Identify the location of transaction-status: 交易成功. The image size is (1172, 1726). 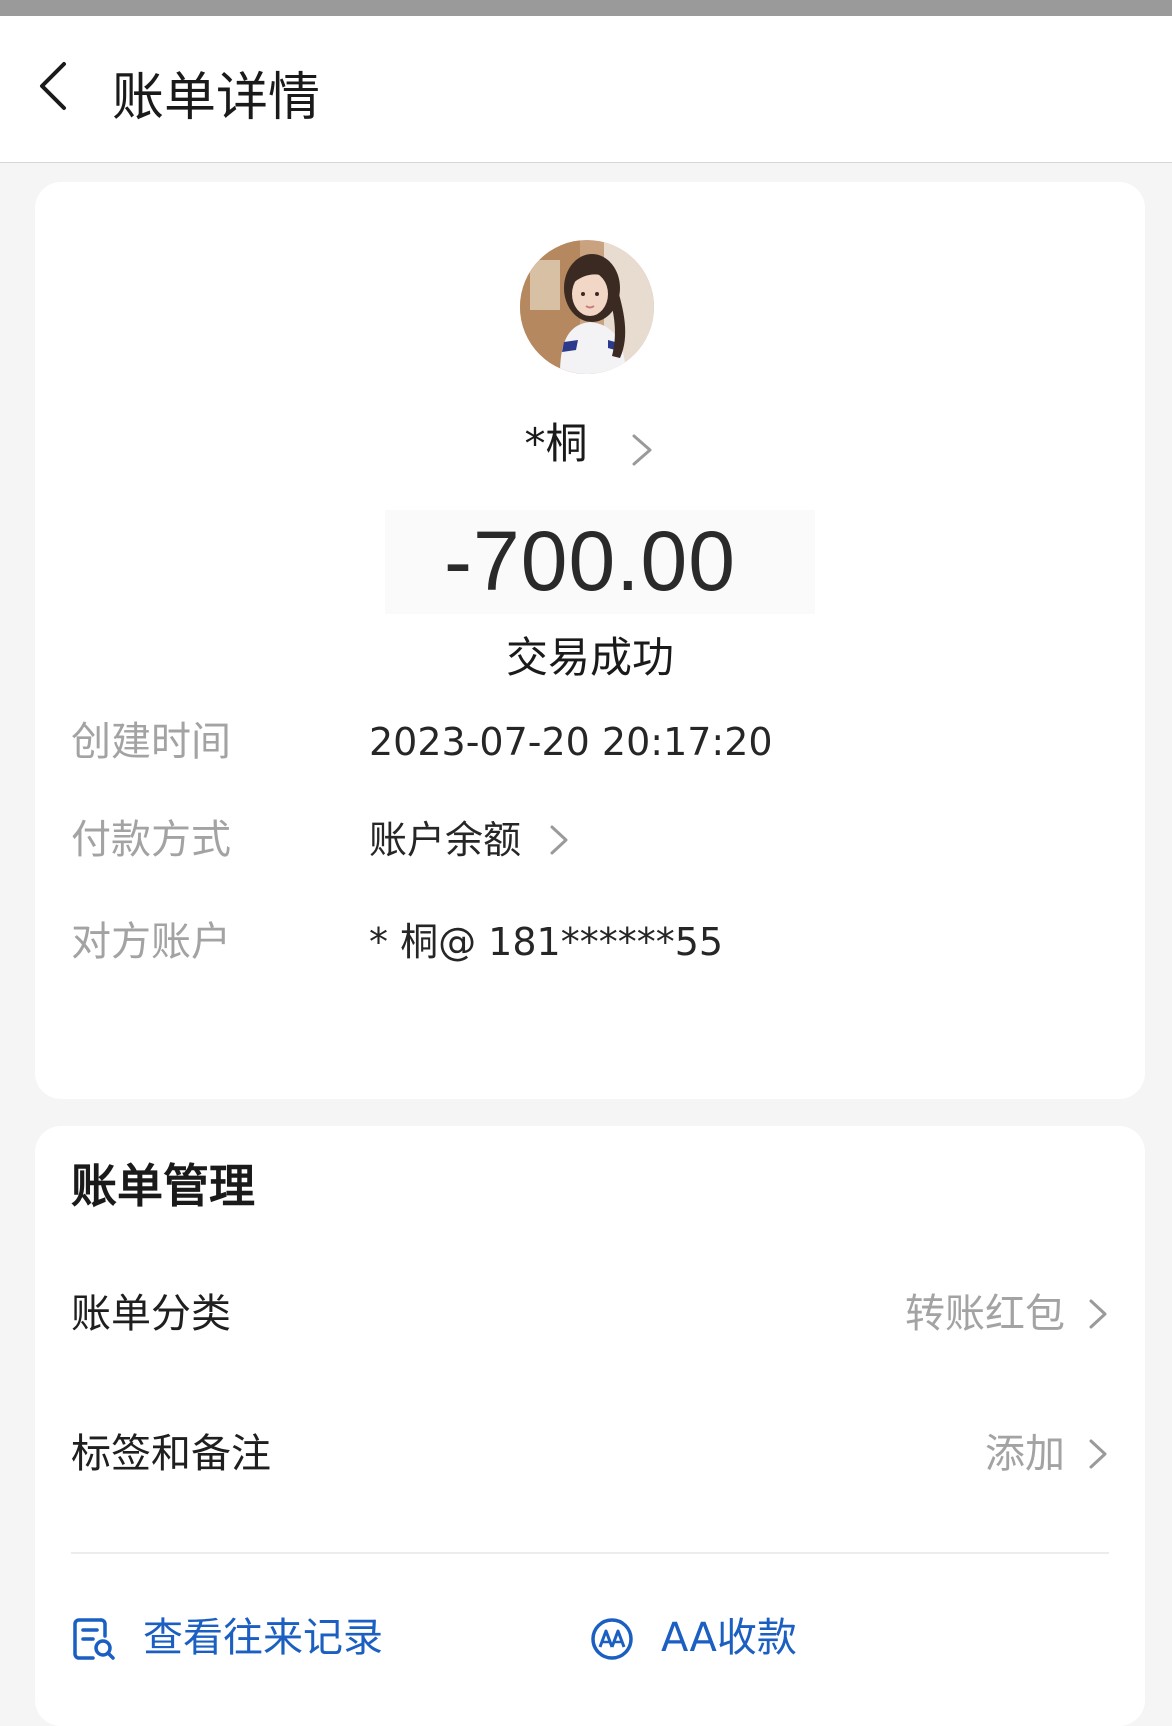
(589, 657).